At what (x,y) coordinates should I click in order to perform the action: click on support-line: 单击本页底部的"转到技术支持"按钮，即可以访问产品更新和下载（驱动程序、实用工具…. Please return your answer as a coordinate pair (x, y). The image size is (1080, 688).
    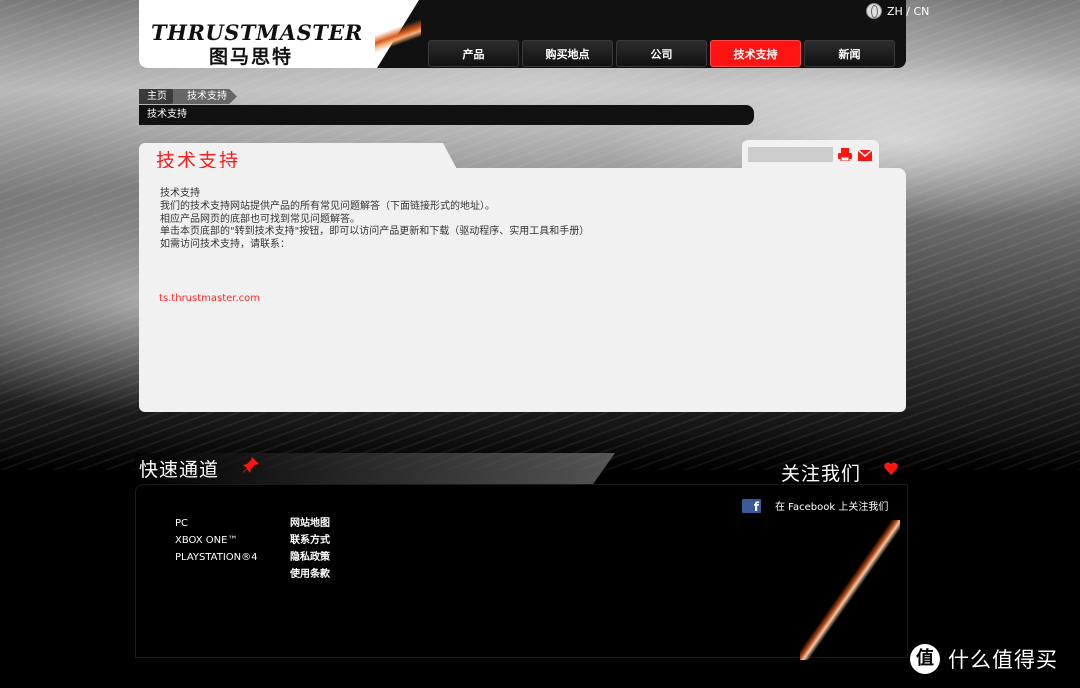
    Looking at the image, I should click on (375, 232).